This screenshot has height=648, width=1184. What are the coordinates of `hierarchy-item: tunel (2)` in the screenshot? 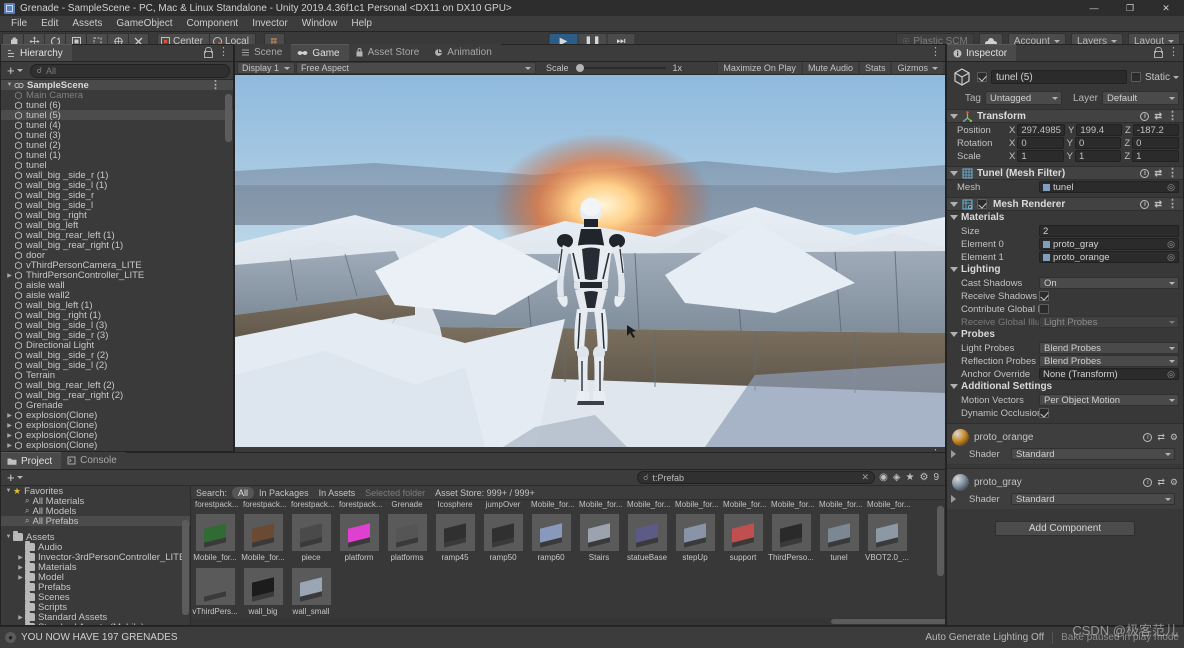 It's located at (117, 145).